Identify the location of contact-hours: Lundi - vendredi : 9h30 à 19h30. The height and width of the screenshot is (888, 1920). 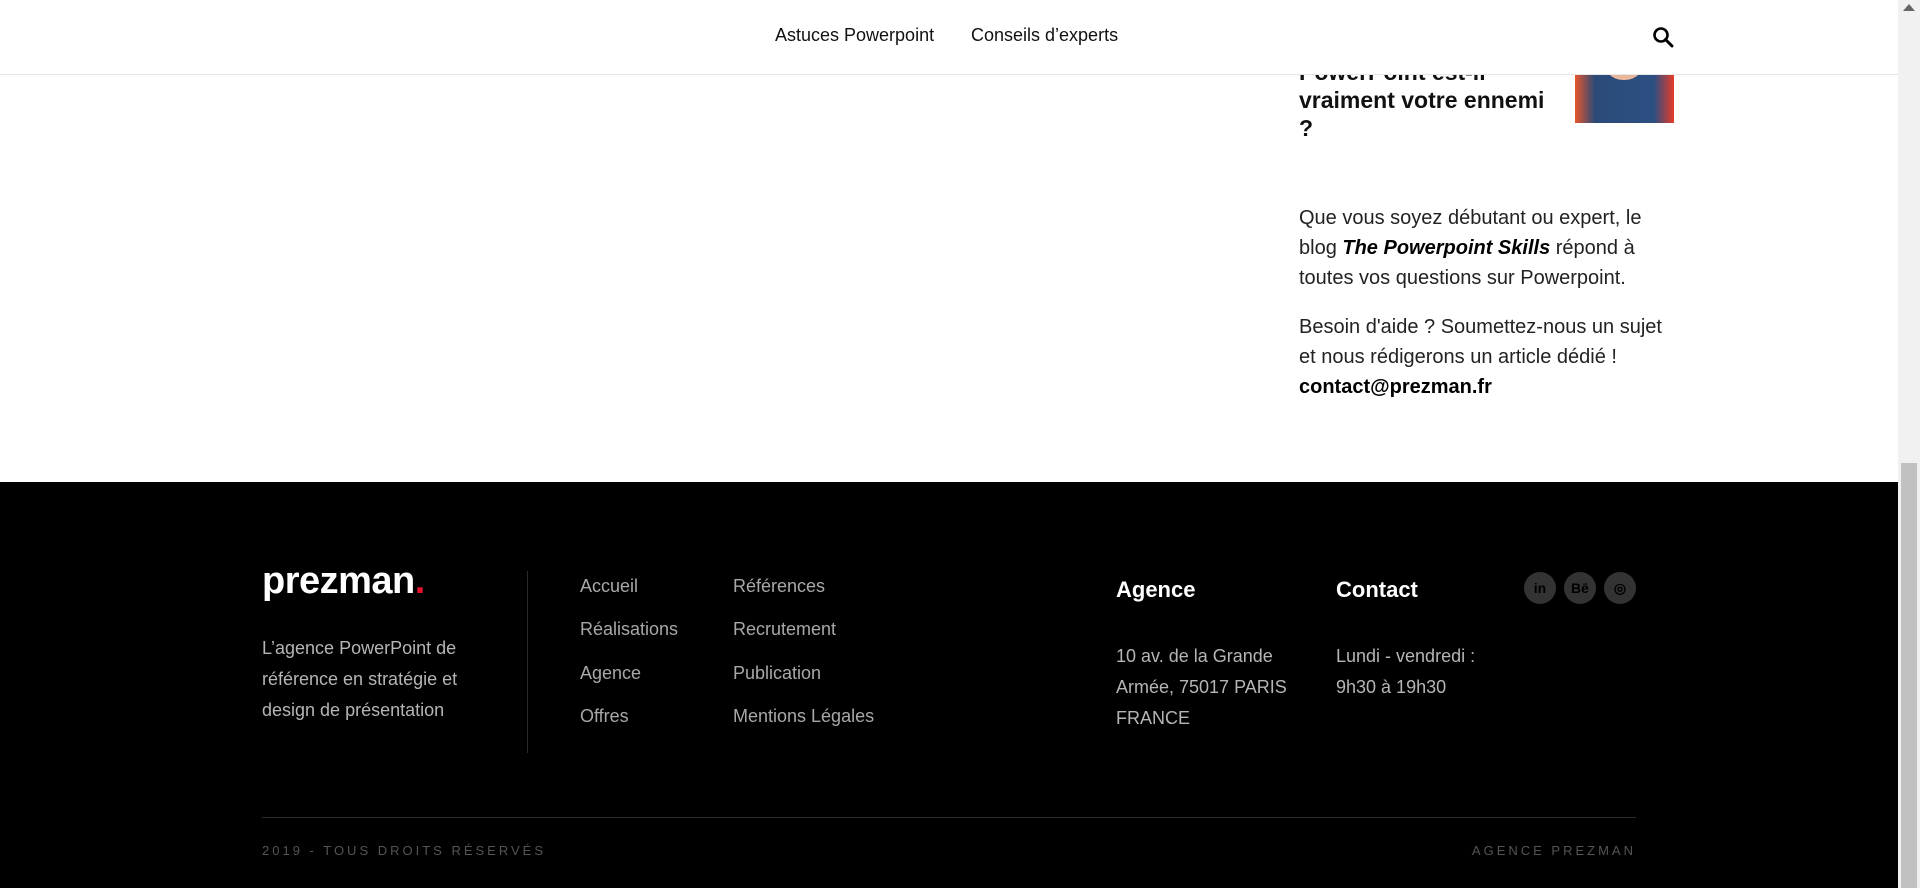
(1406, 671).